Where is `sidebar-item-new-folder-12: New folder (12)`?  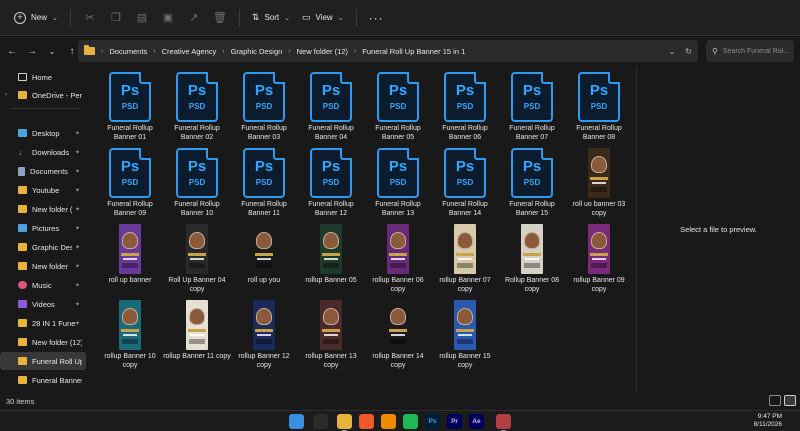
sidebar-item-new-folder-12: New folder (12) is located at coordinates (43, 342).